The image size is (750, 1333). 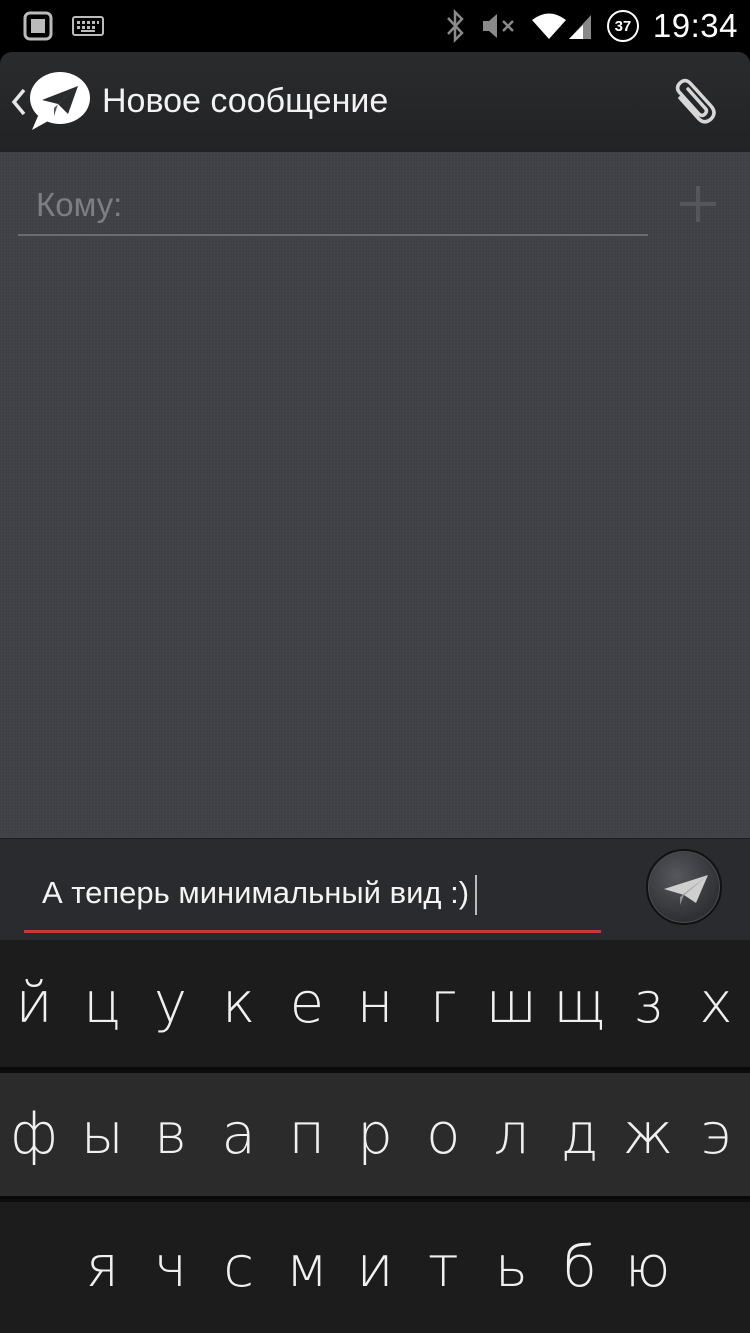 I want to click on signal-icon, so click(x=579, y=27).